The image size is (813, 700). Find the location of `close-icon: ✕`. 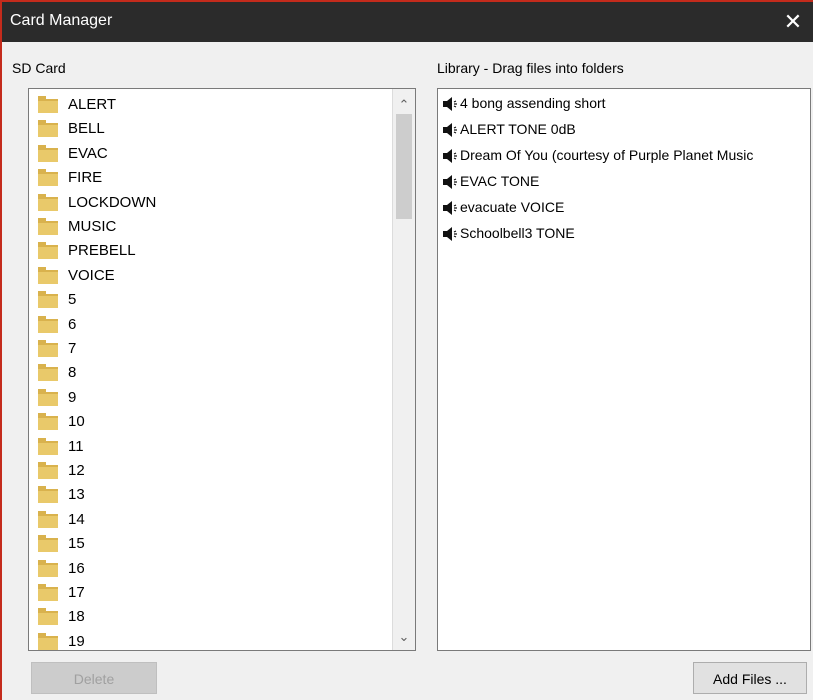

close-icon: ✕ is located at coordinates (793, 22).